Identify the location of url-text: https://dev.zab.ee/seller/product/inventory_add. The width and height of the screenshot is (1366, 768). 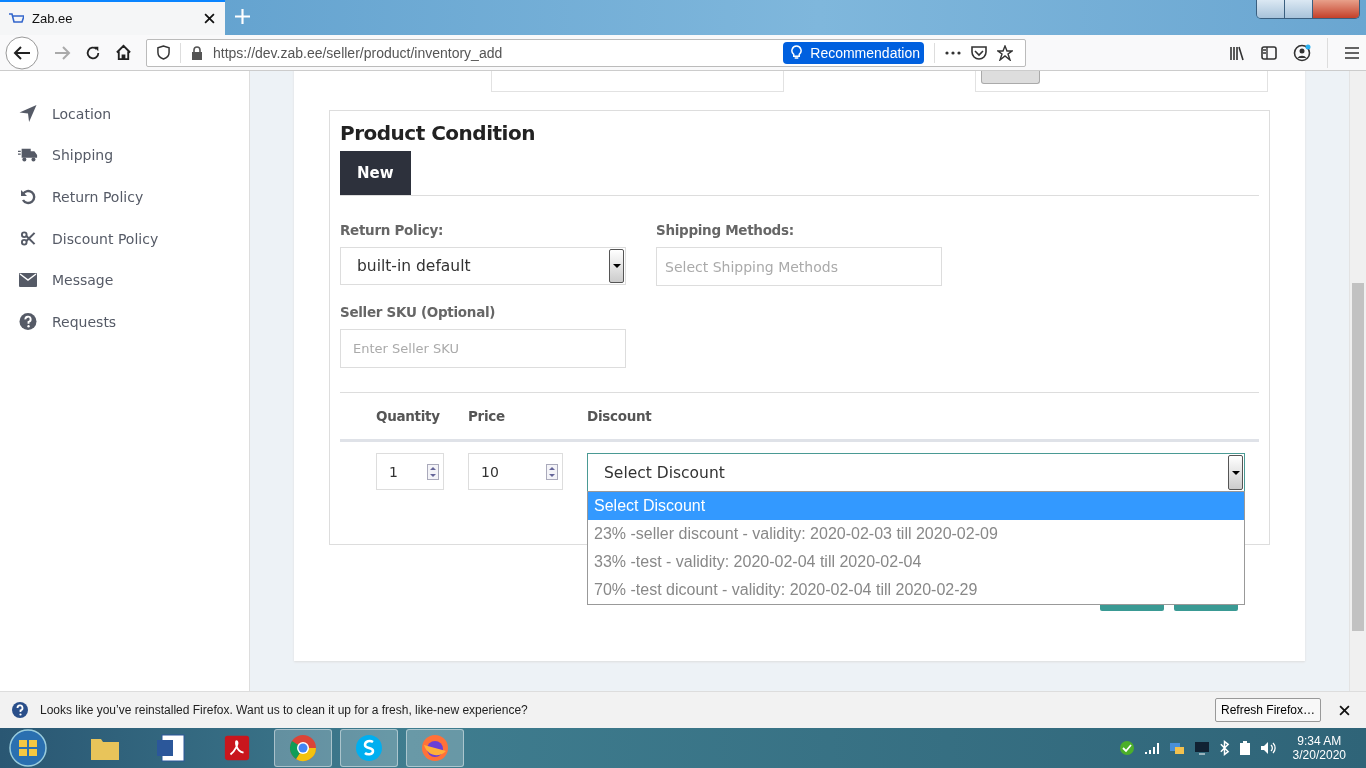
(358, 52).